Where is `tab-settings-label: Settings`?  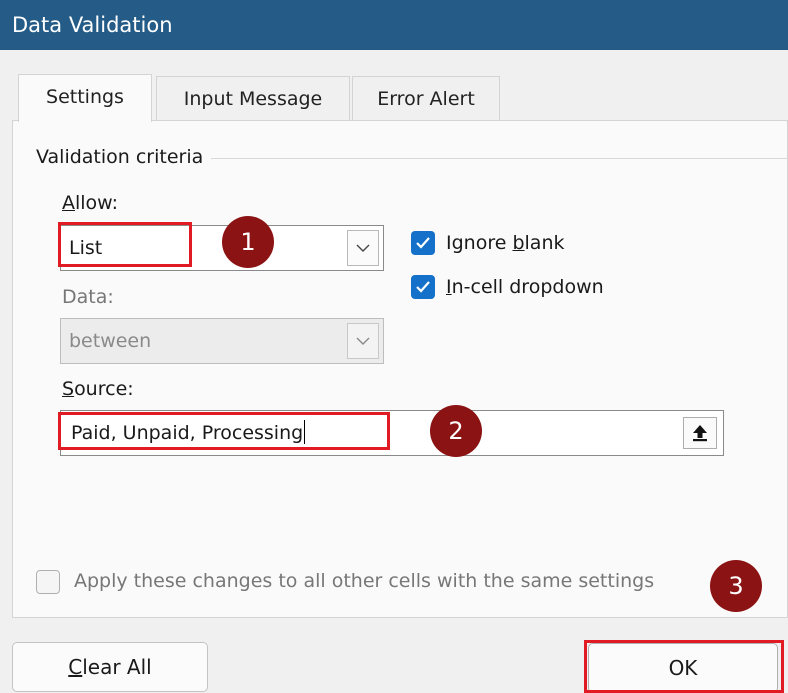
tab-settings-label: Settings is located at coordinates (85, 97).